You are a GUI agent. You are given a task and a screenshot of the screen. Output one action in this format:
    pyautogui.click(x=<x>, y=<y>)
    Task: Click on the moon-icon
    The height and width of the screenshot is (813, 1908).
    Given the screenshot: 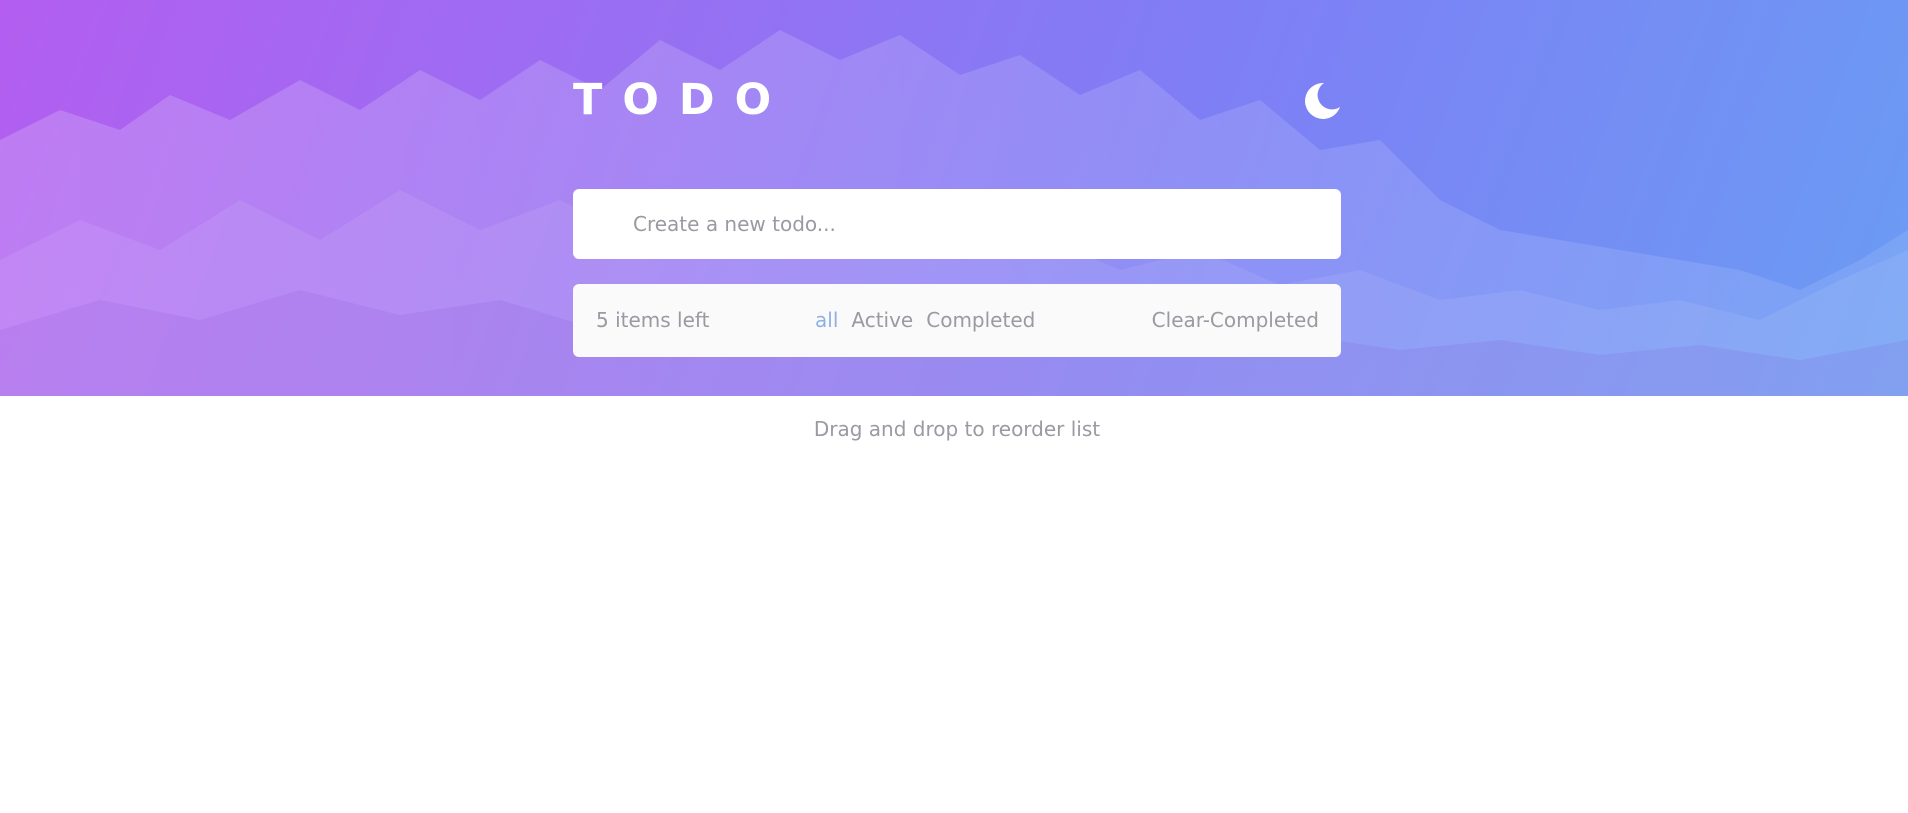 What is the action you would take?
    pyautogui.click(x=1322, y=100)
    